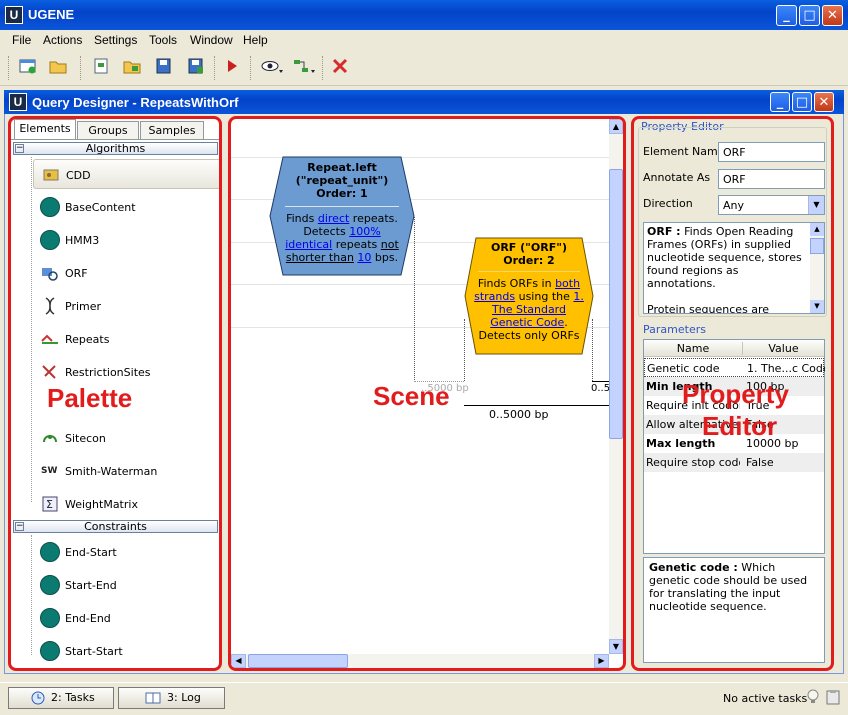 This screenshot has width=848, height=715. Describe the element at coordinates (616, 304) in the screenshot. I see `vertical-scroll-thumb` at that location.